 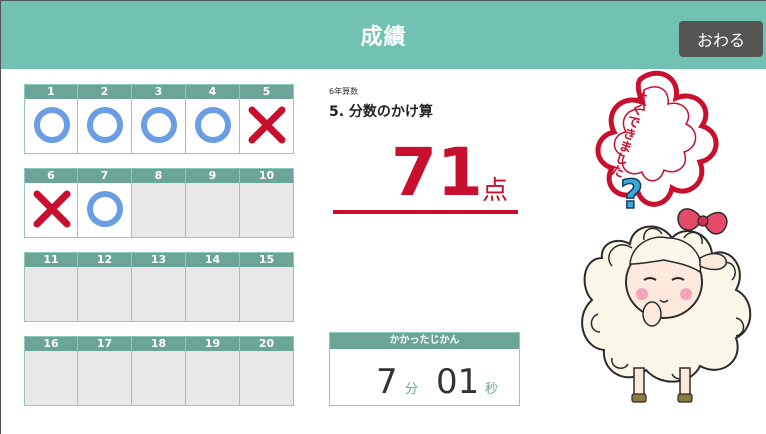 What do you see at coordinates (266, 92) in the screenshot?
I see `question-number: 5` at bounding box center [266, 92].